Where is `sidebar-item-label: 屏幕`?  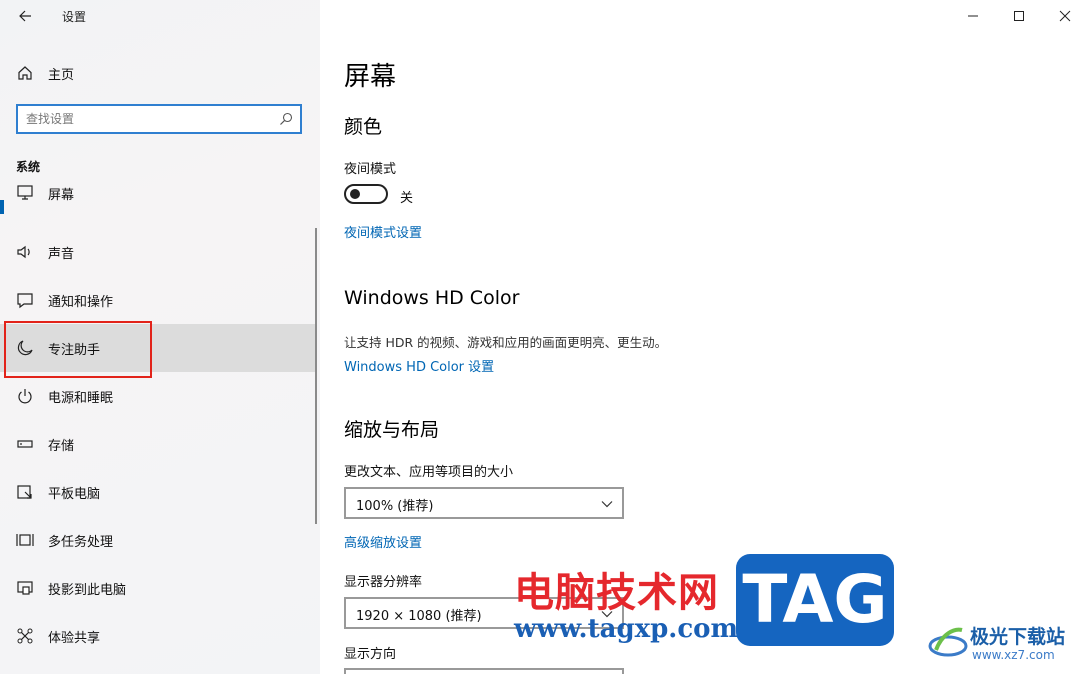
sidebar-item-label: 屏幕 is located at coordinates (61, 195).